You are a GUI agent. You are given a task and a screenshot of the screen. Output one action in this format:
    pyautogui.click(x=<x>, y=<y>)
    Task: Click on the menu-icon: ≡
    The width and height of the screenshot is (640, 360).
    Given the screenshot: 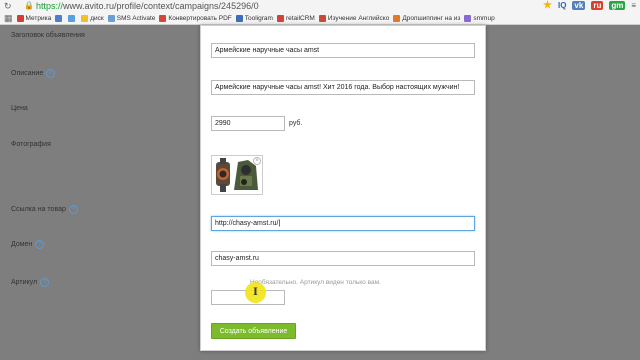 What is the action you would take?
    pyautogui.click(x=633, y=5)
    